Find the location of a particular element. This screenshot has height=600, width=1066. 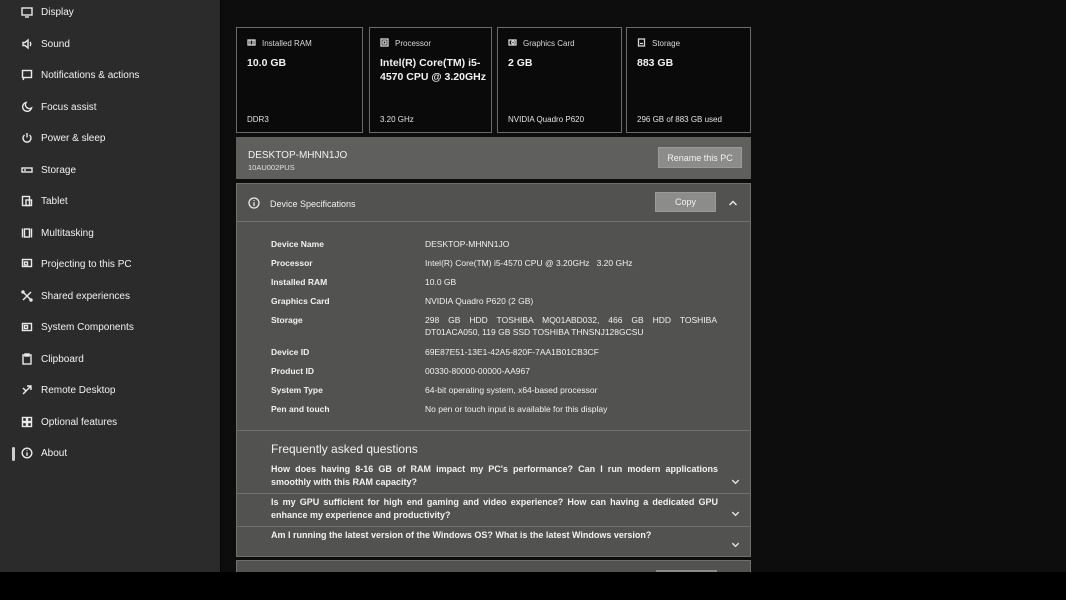

card-subtitle: 3.20 GHz is located at coordinates (397, 119).